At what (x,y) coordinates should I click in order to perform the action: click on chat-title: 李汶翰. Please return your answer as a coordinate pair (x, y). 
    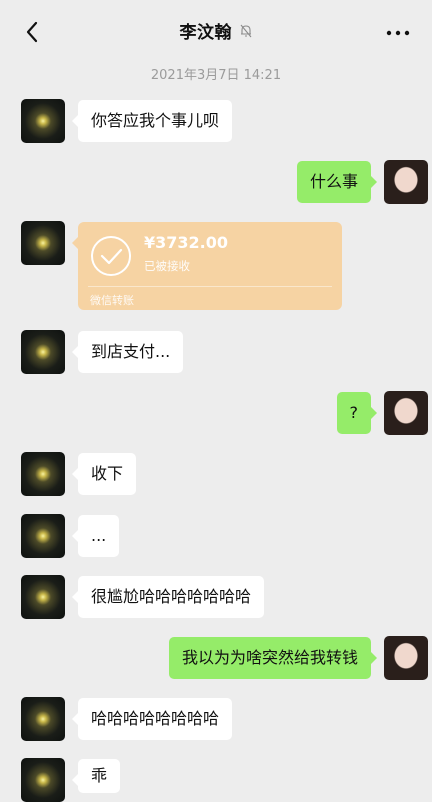
    Looking at the image, I should click on (216, 30).